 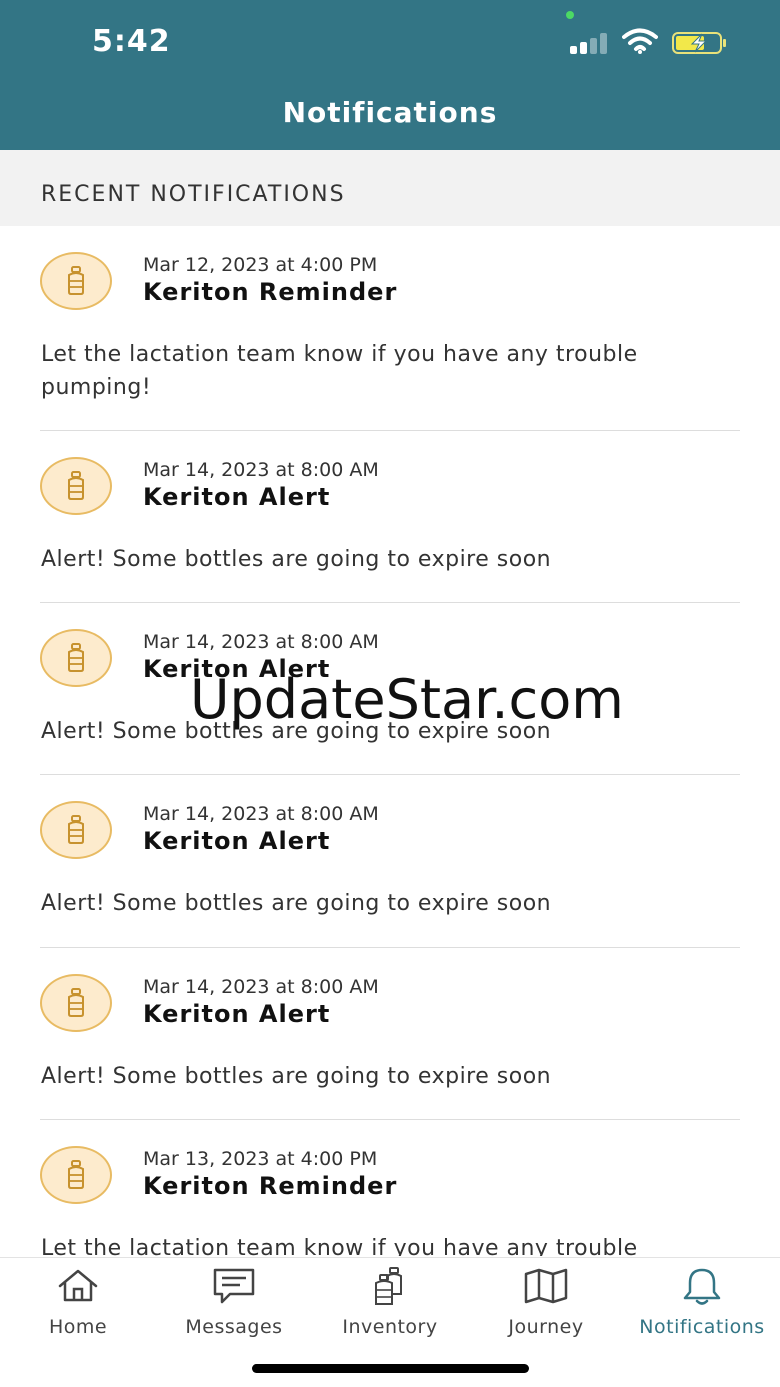 What do you see at coordinates (390, 1368) in the screenshot?
I see `home-indicator` at bounding box center [390, 1368].